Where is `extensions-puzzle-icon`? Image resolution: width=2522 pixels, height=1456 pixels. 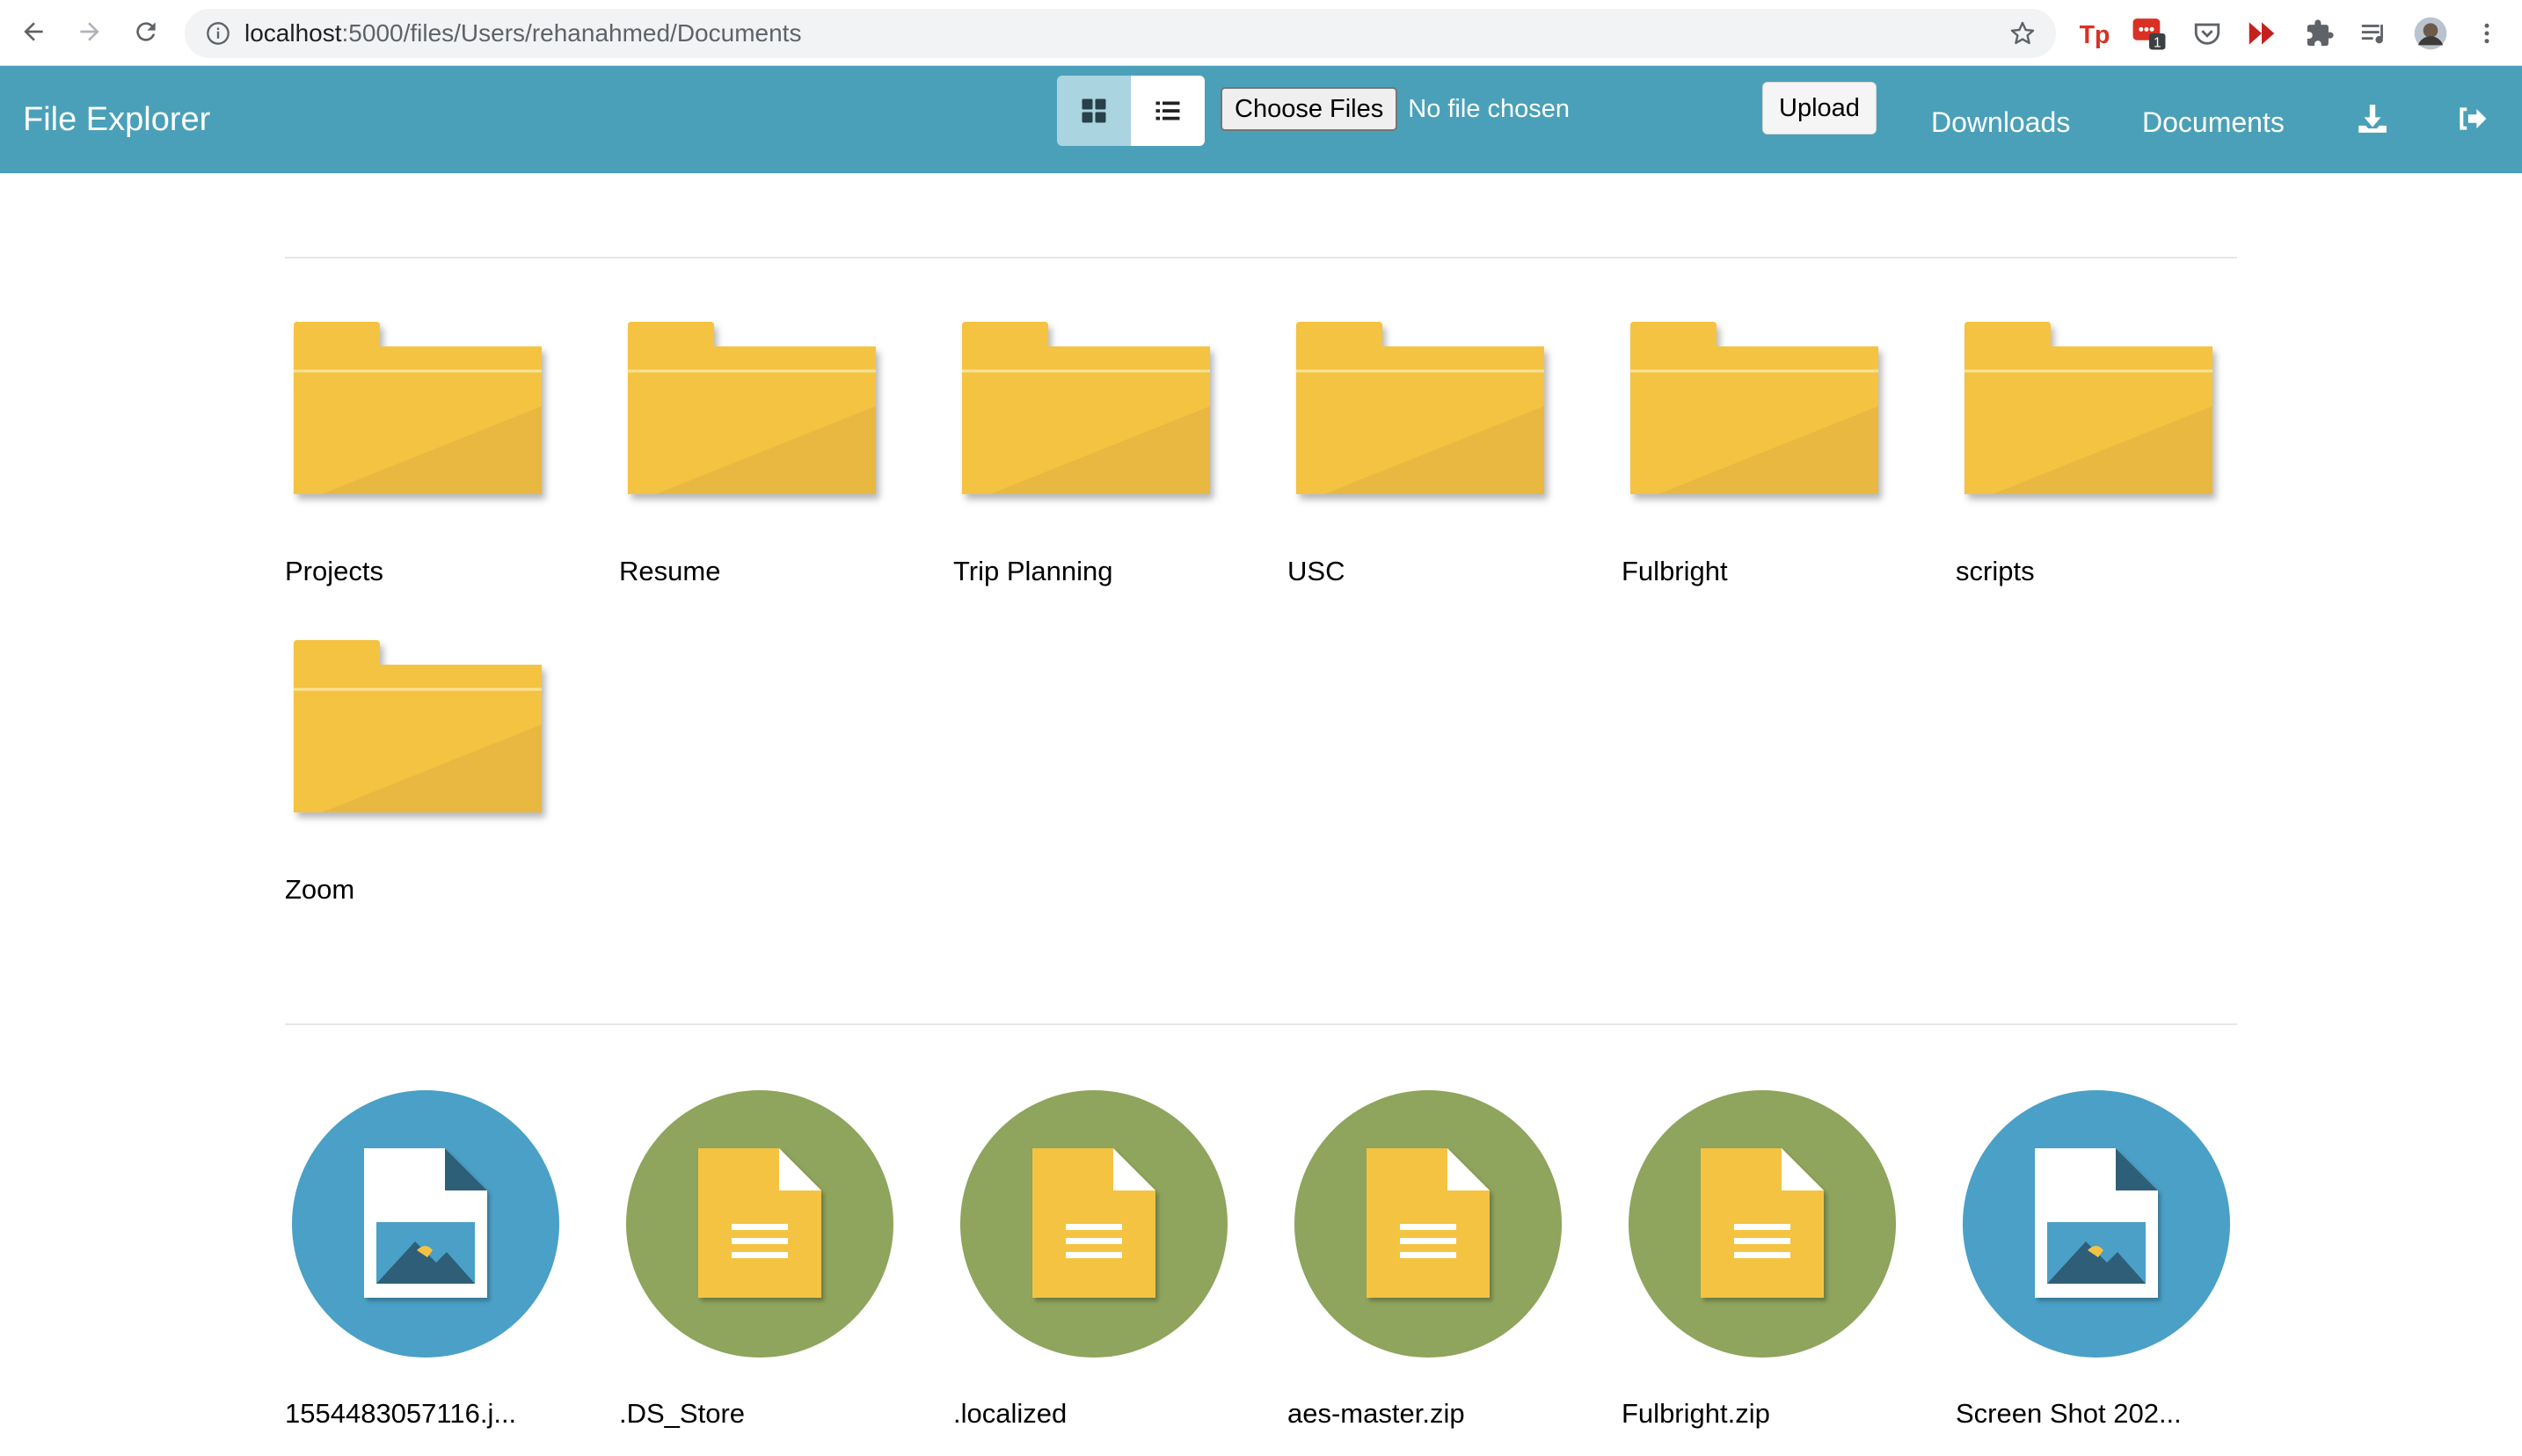 extensions-puzzle-icon is located at coordinates (2319, 33).